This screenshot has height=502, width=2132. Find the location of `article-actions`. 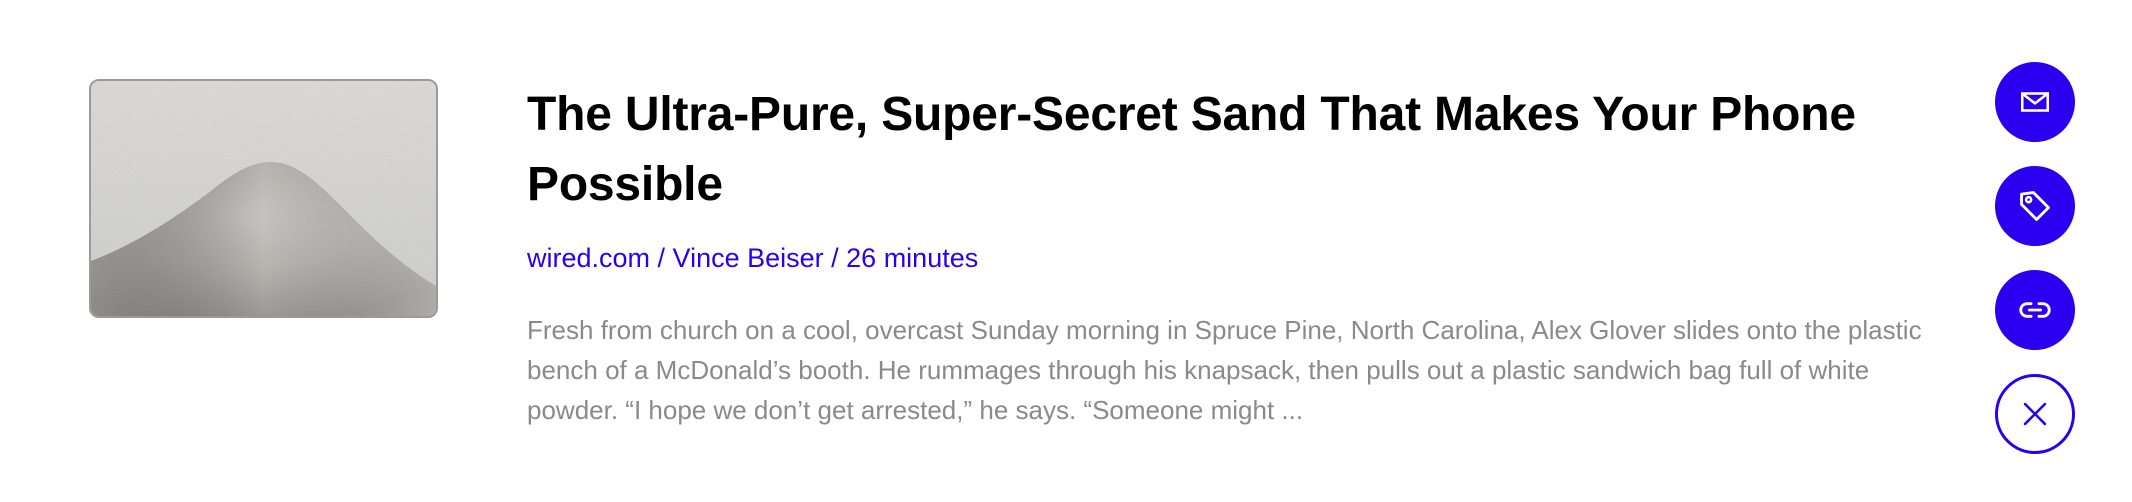

article-actions is located at coordinates (2036, 270).